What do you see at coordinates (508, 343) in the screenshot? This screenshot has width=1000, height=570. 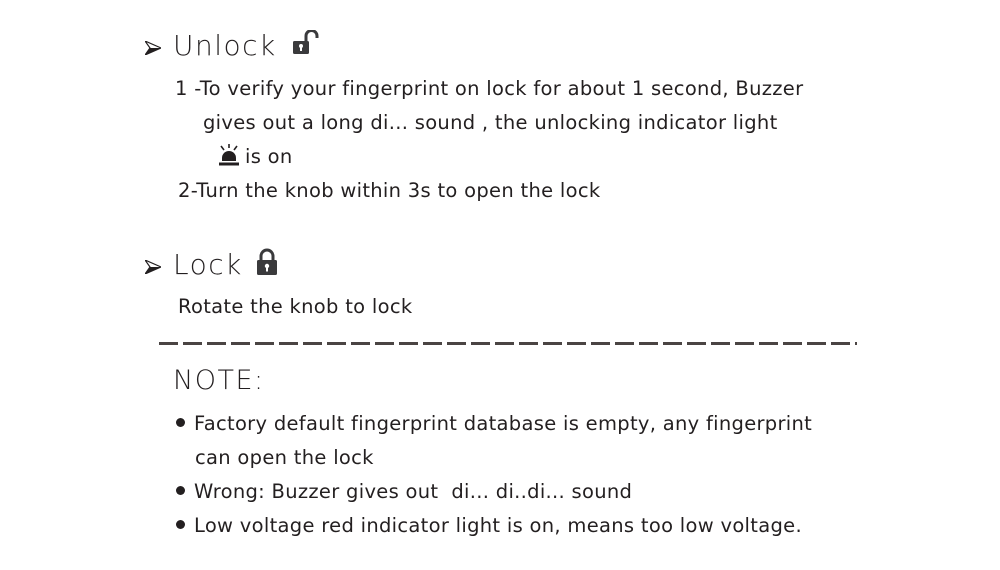 I see `dashed-divider` at bounding box center [508, 343].